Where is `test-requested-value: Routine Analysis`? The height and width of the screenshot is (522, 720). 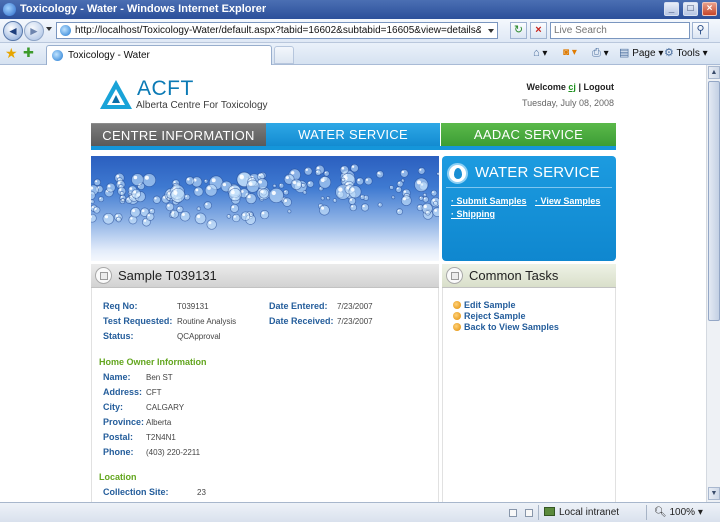 test-requested-value: Routine Analysis is located at coordinates (207, 321).